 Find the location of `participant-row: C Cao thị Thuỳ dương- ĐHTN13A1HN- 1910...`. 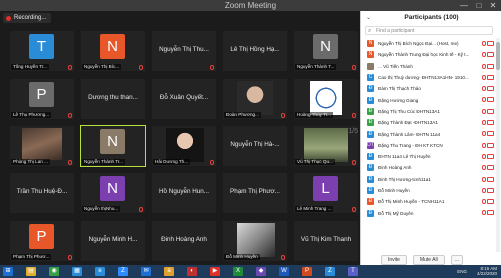

participant-row: C Cao thị Thuỳ dương- ĐHTN13A1HN- 1910... is located at coordinates (428, 77).